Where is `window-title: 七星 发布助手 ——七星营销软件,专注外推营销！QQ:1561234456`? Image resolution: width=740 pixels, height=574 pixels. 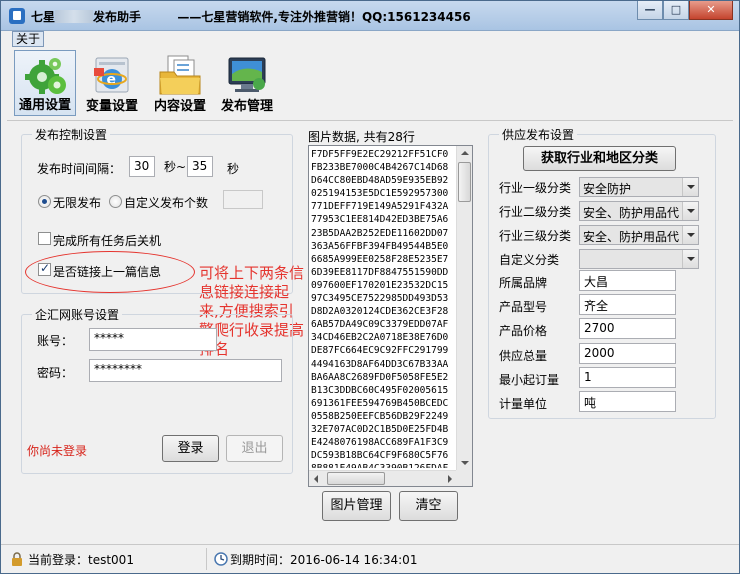 window-title: 七星 发布助手 ——七星营销软件,专注外推营销！QQ:1561234456 is located at coordinates (251, 16).